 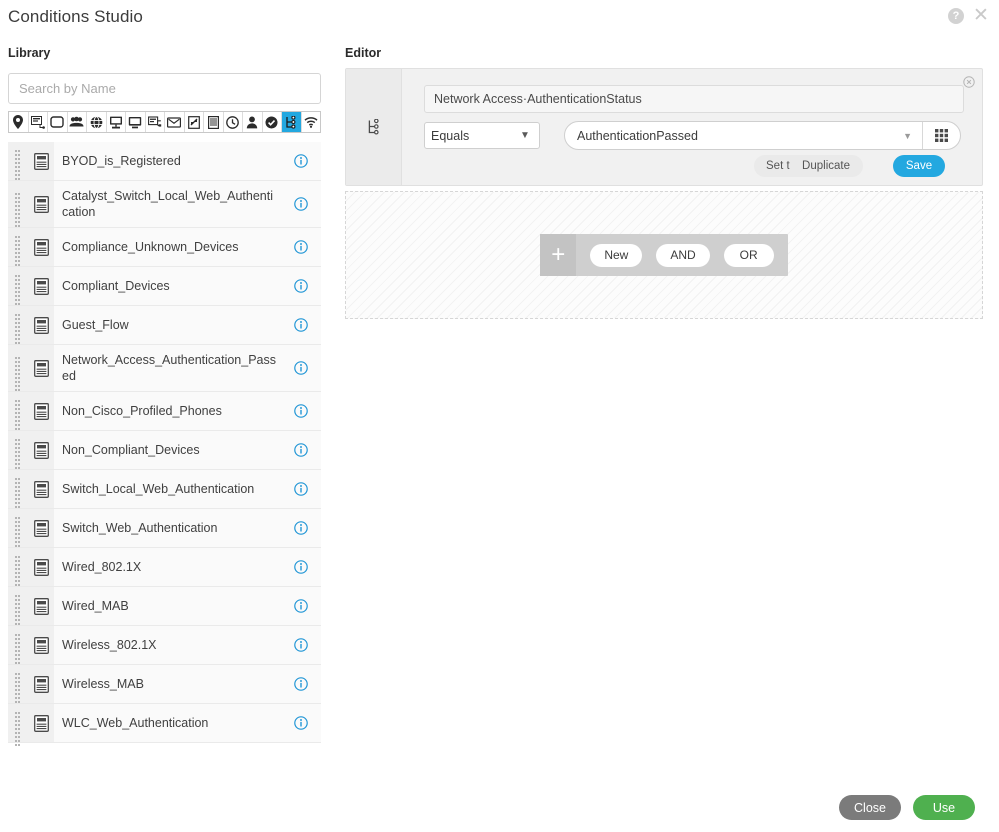 What do you see at coordinates (136, 122) in the screenshot?
I see `monitor-icon` at bounding box center [136, 122].